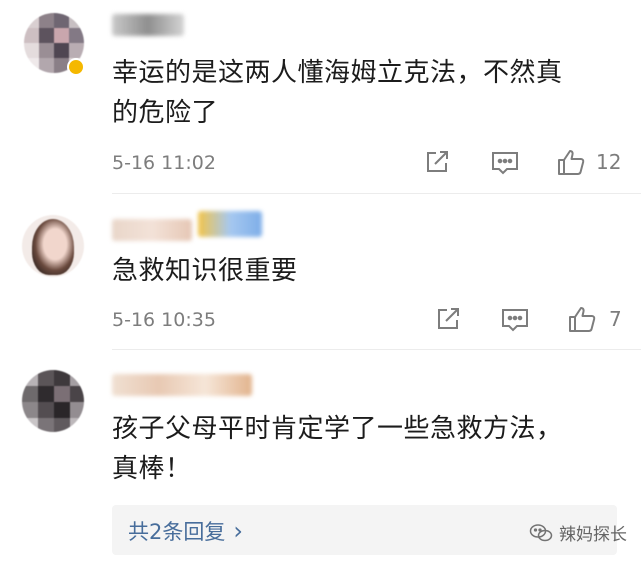 The height and width of the screenshot is (566, 641). What do you see at coordinates (615, 319) in the screenshot?
I see `like-count: 7` at bounding box center [615, 319].